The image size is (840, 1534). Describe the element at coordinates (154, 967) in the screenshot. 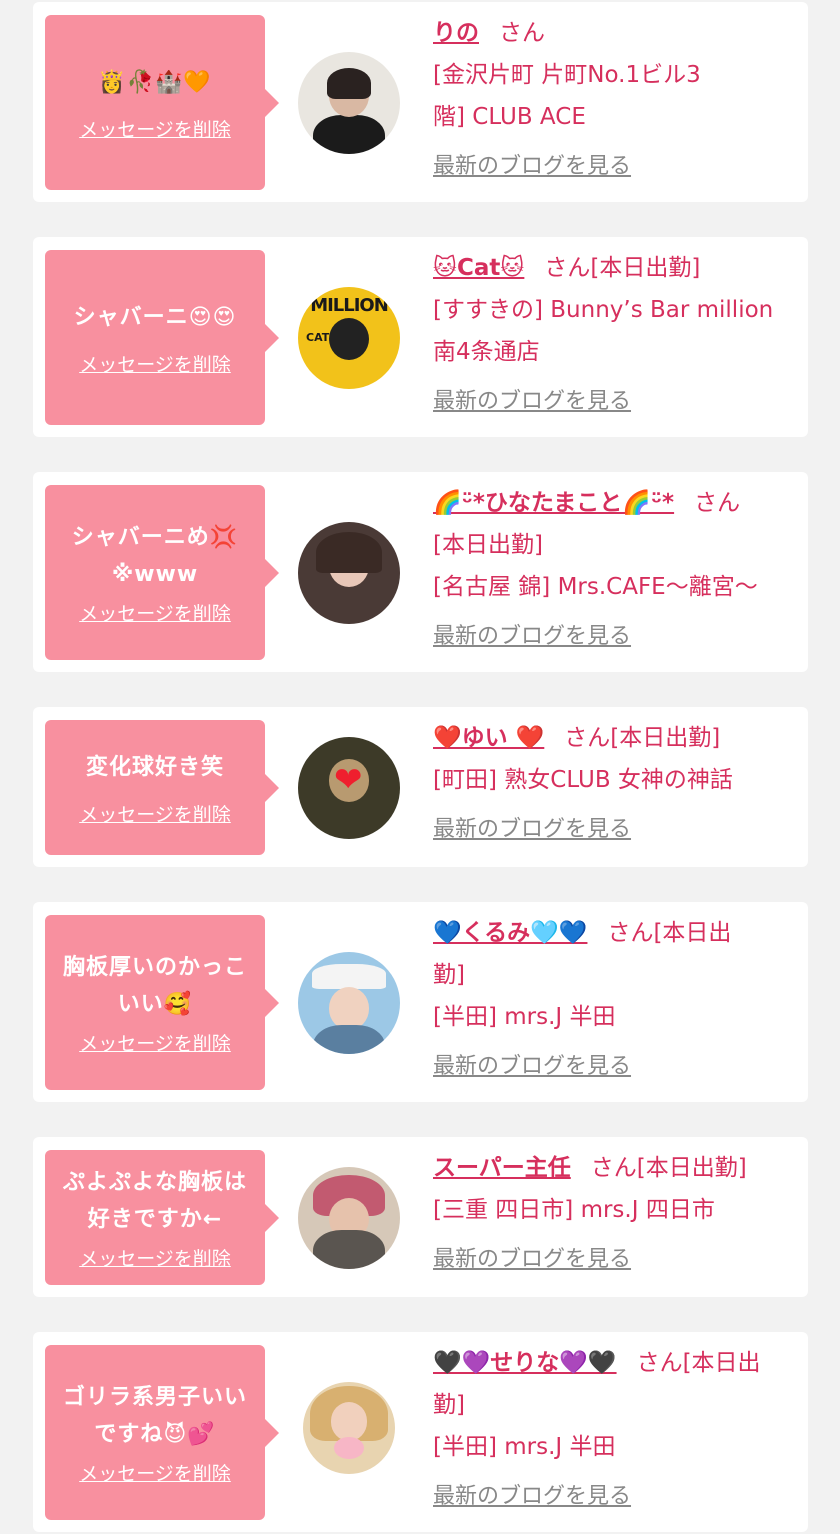

I see `message-text: 胸板厚いのかっこ` at that location.